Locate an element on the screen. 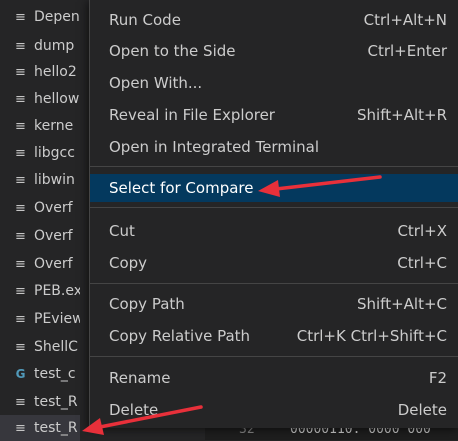 The image size is (458, 441). menu-item-label: Copy Relative Path is located at coordinates (180, 336).